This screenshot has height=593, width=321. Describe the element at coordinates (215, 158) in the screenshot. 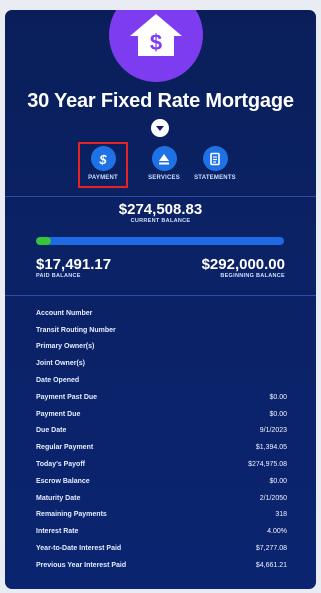

I see `document-icon` at that location.